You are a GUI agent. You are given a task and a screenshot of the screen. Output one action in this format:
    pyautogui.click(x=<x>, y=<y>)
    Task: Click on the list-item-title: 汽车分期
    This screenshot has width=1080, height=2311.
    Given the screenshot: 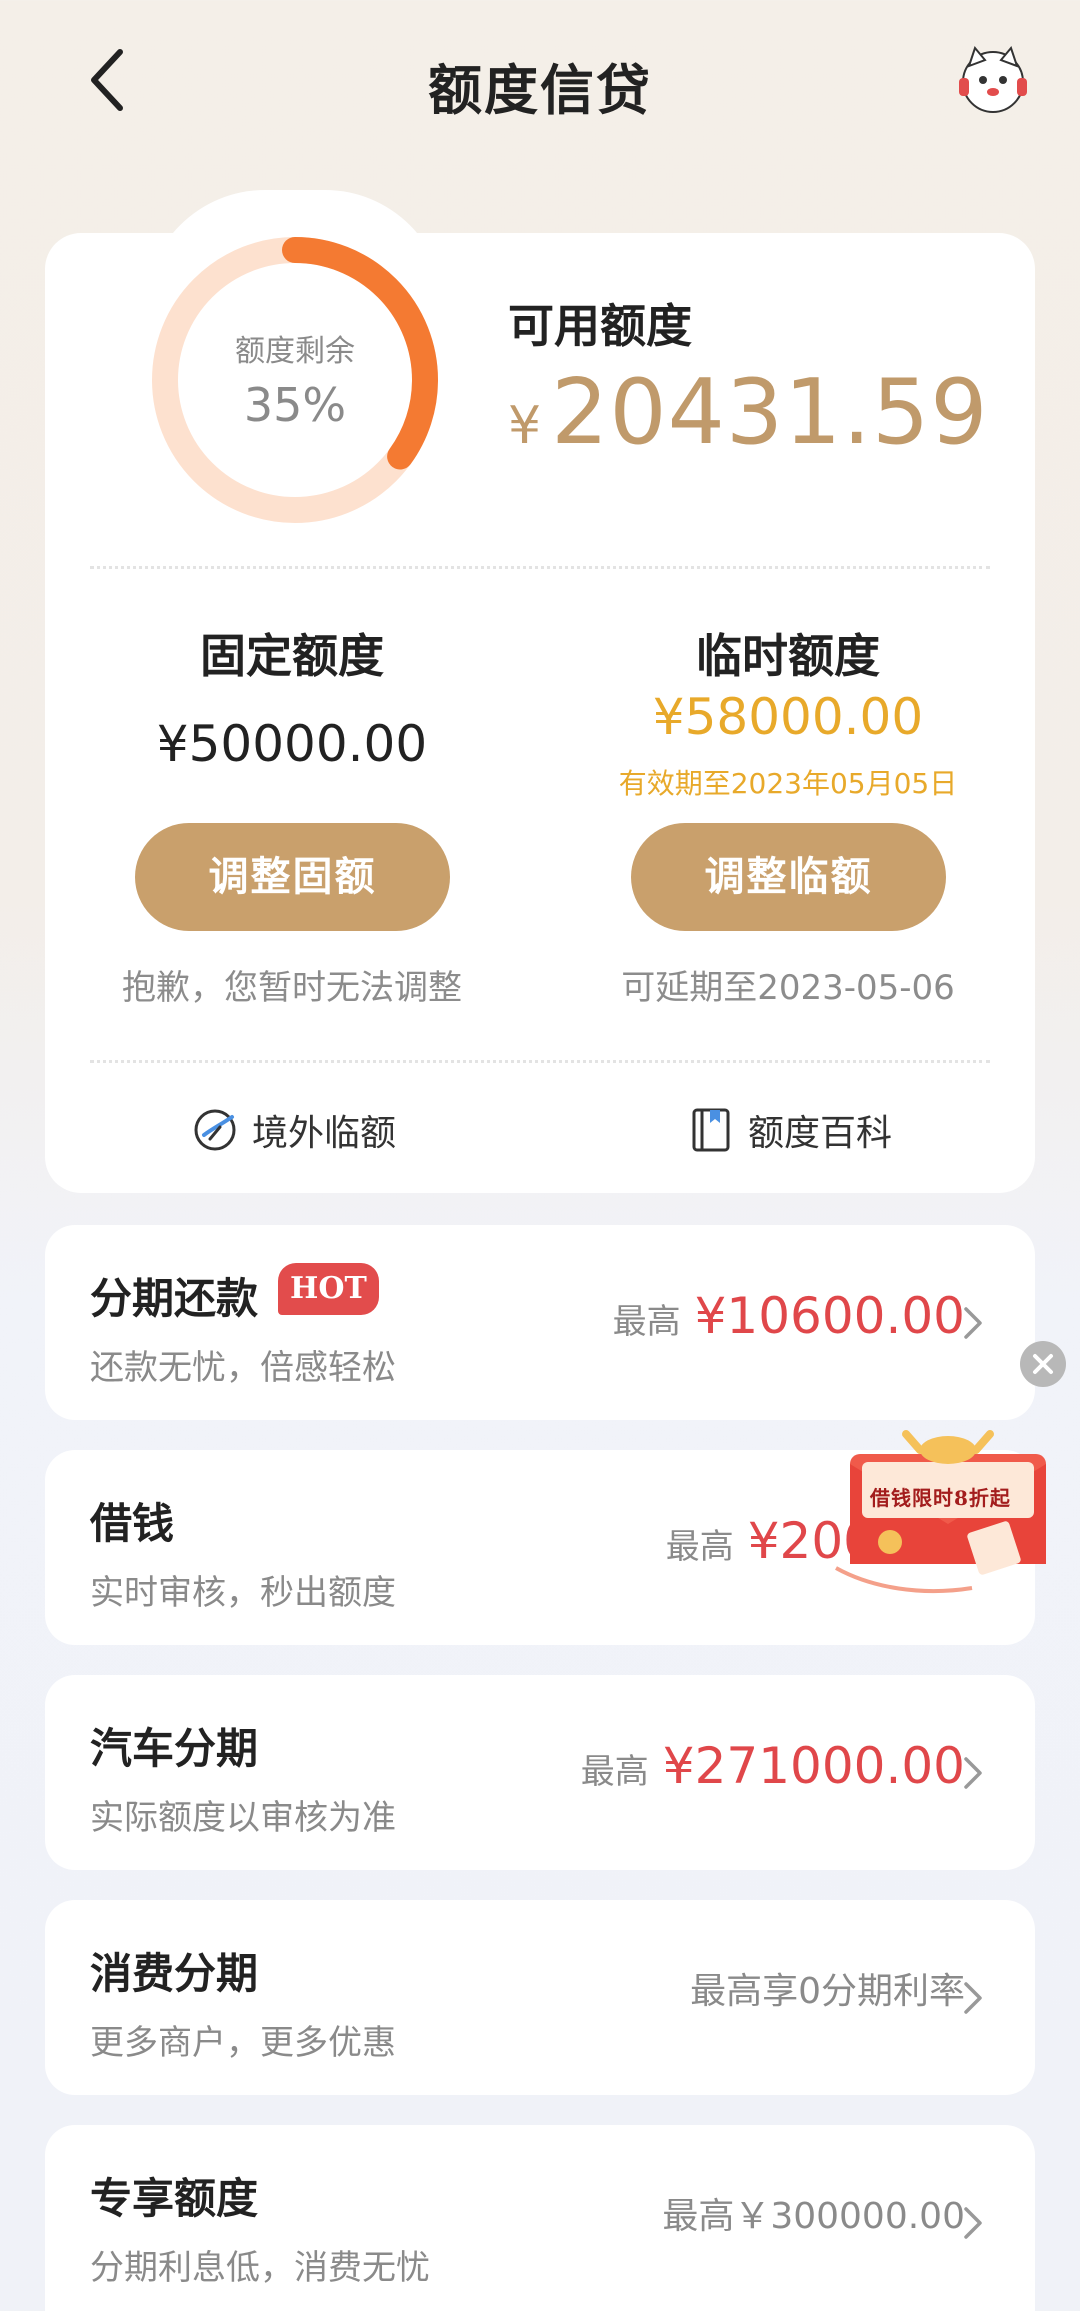 What is the action you would take?
    pyautogui.click(x=174, y=1748)
    